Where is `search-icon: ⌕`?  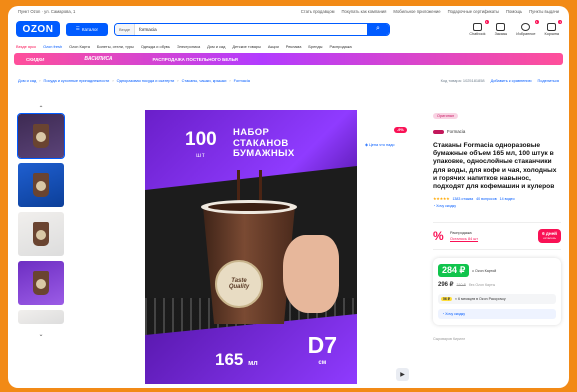
search-icon: ⌕ is located at coordinates (378, 29).